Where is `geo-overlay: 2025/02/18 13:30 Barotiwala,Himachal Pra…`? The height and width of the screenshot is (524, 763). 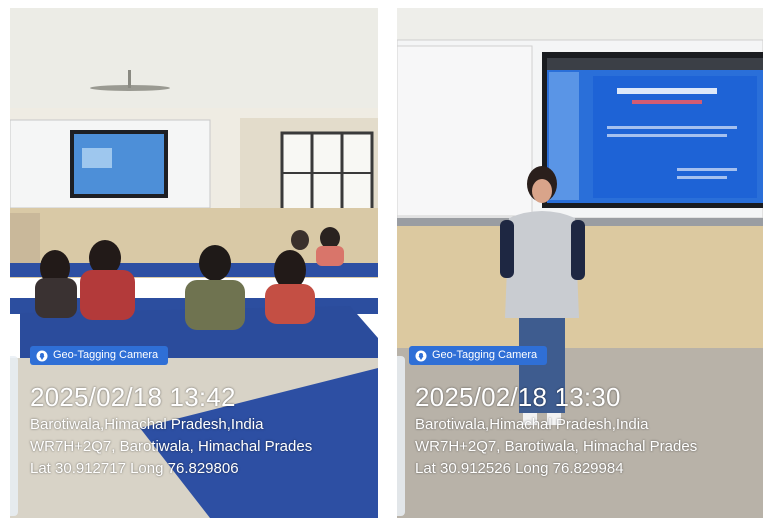 geo-overlay: 2025/02/18 13:30 Barotiwala,Himachal Pra… is located at coordinates (556, 430).